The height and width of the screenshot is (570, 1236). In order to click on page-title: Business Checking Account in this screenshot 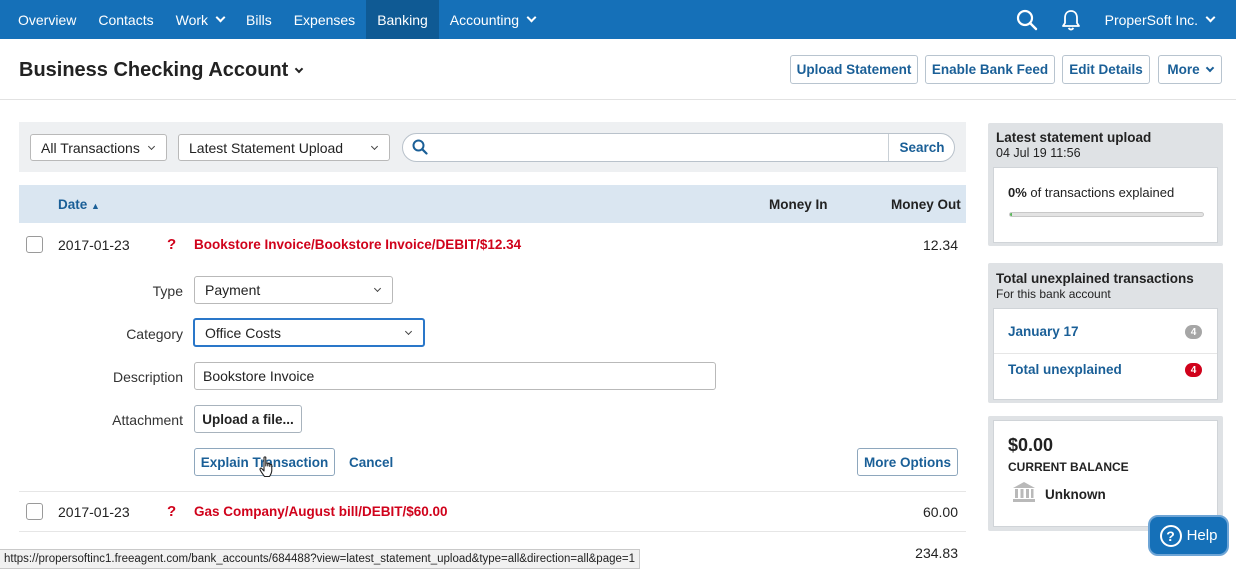, I will do `click(161, 70)`.